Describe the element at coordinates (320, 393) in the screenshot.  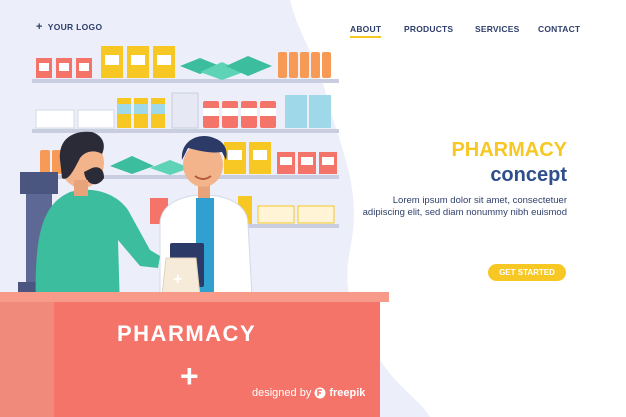
I see `freepik-logo-icon` at that location.